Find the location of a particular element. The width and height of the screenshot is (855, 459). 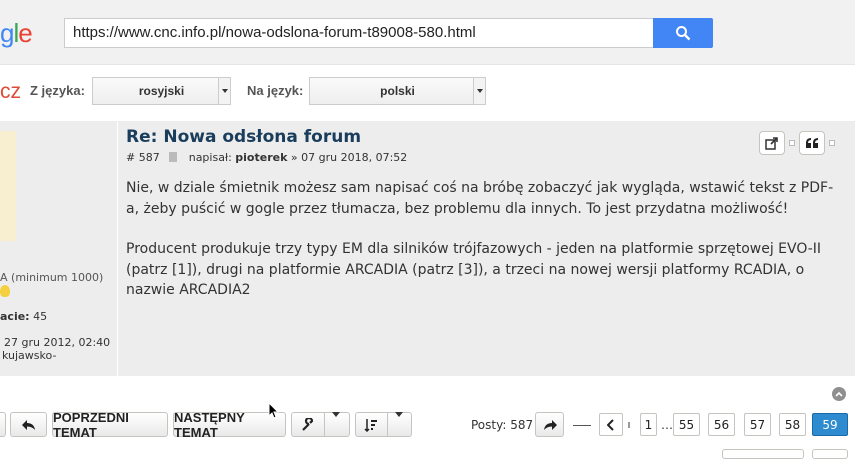

translate-link-fragment: cz is located at coordinates (10, 92).